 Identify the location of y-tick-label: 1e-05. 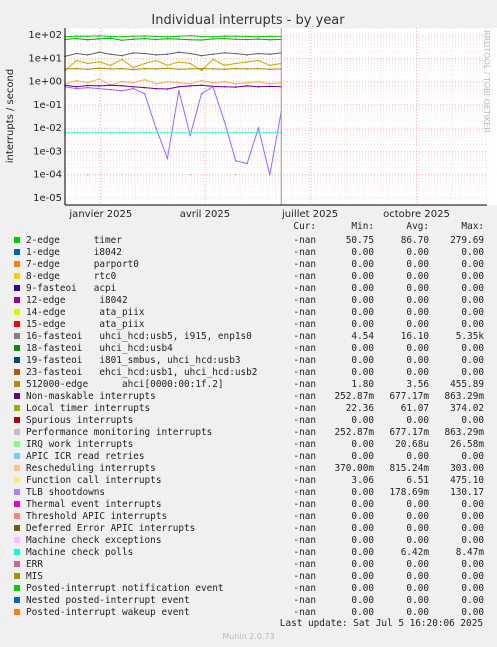
(47, 198).